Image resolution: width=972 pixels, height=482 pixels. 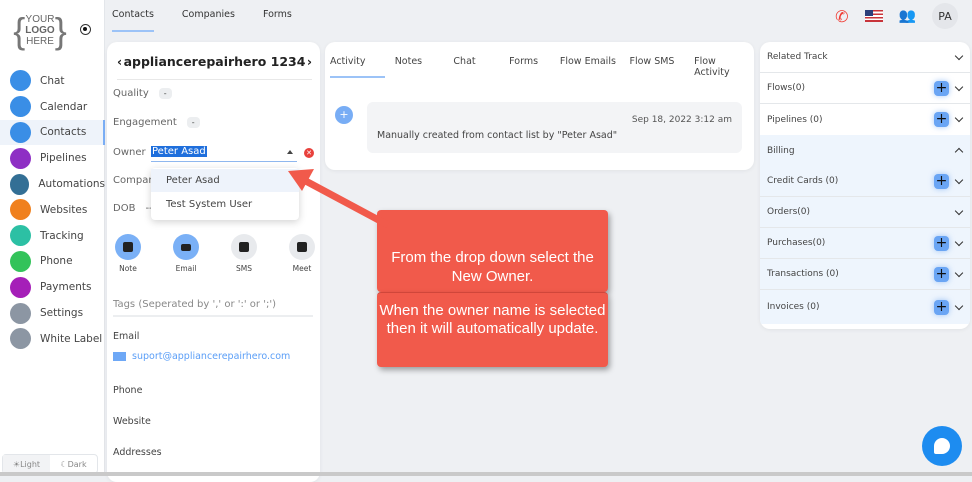 I want to click on add-flow-button: +, so click(x=941, y=88).